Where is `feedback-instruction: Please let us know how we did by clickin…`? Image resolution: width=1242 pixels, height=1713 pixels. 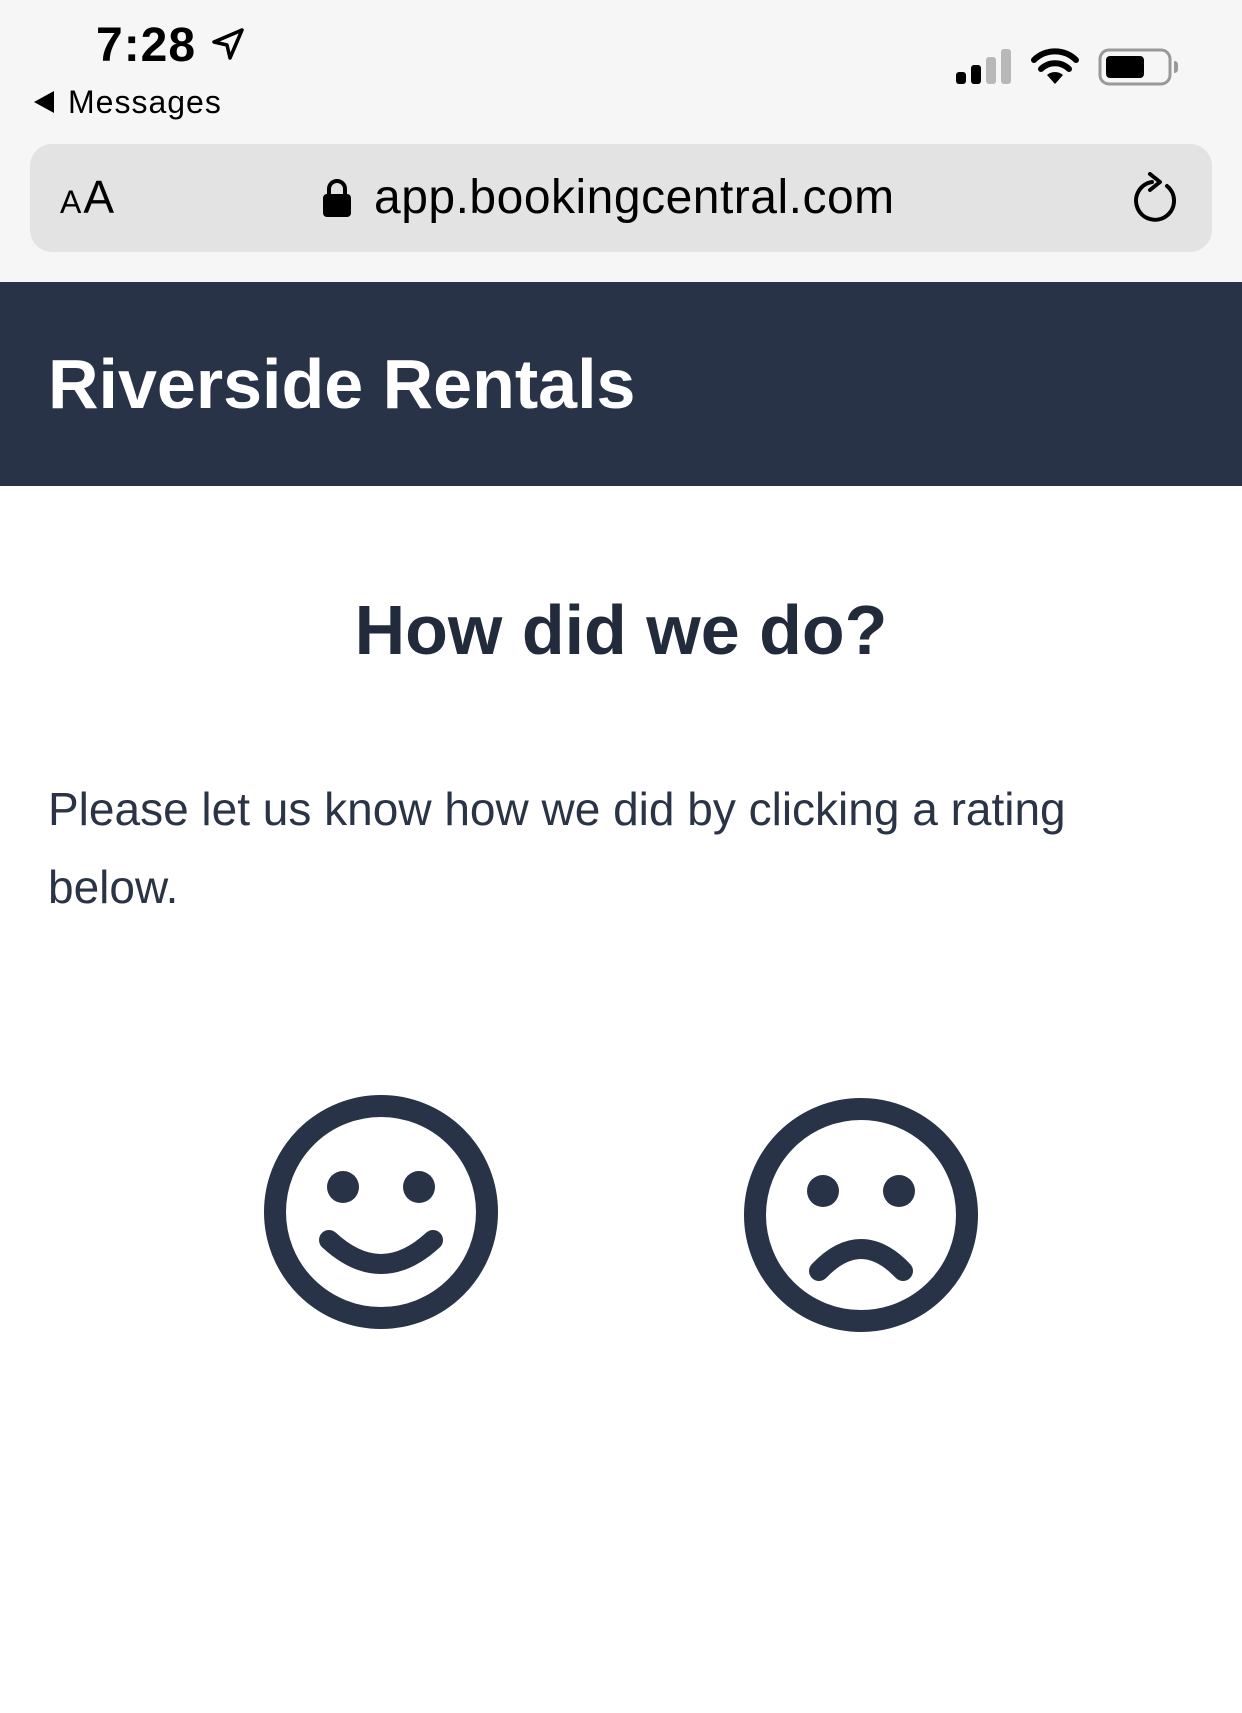 feedback-instruction: Please let us know how we did by clickin… is located at coordinates (557, 848).